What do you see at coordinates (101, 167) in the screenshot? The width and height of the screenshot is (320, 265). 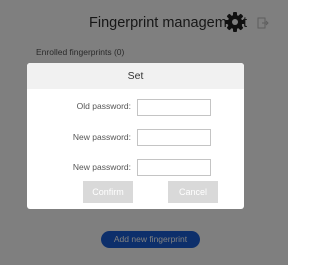 I see `confirm-password-label: New password:` at bounding box center [101, 167].